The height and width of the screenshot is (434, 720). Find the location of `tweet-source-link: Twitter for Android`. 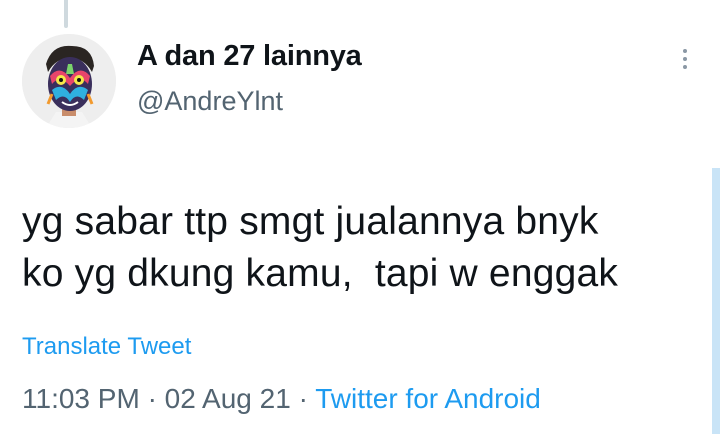

tweet-source-link: Twitter for Android is located at coordinates (428, 398).